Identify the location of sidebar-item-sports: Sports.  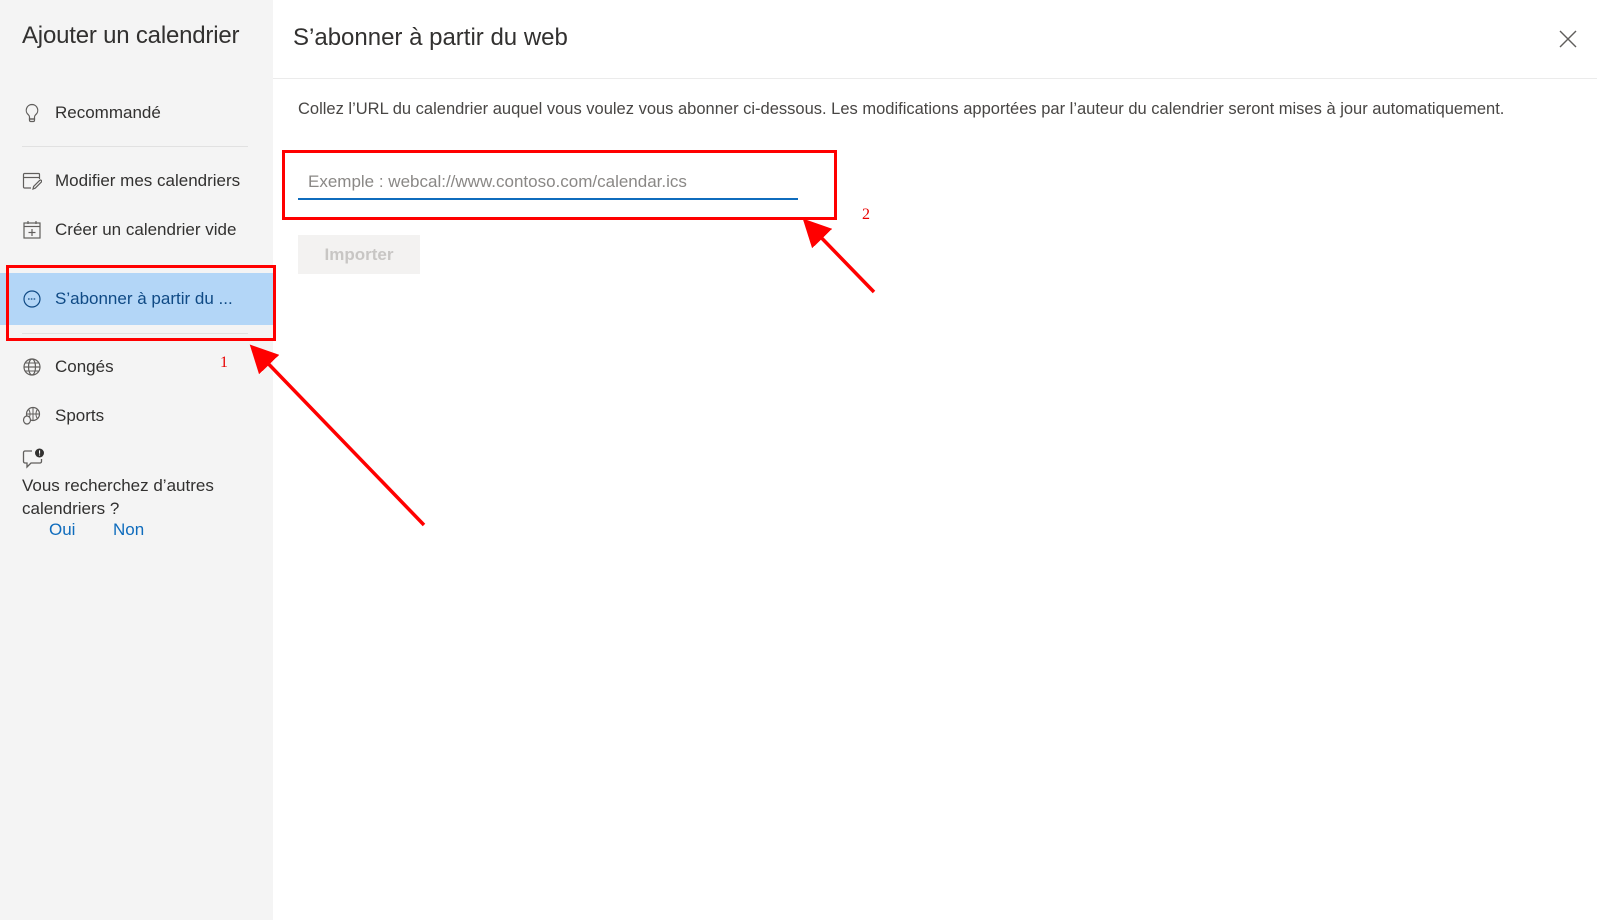
(136, 416).